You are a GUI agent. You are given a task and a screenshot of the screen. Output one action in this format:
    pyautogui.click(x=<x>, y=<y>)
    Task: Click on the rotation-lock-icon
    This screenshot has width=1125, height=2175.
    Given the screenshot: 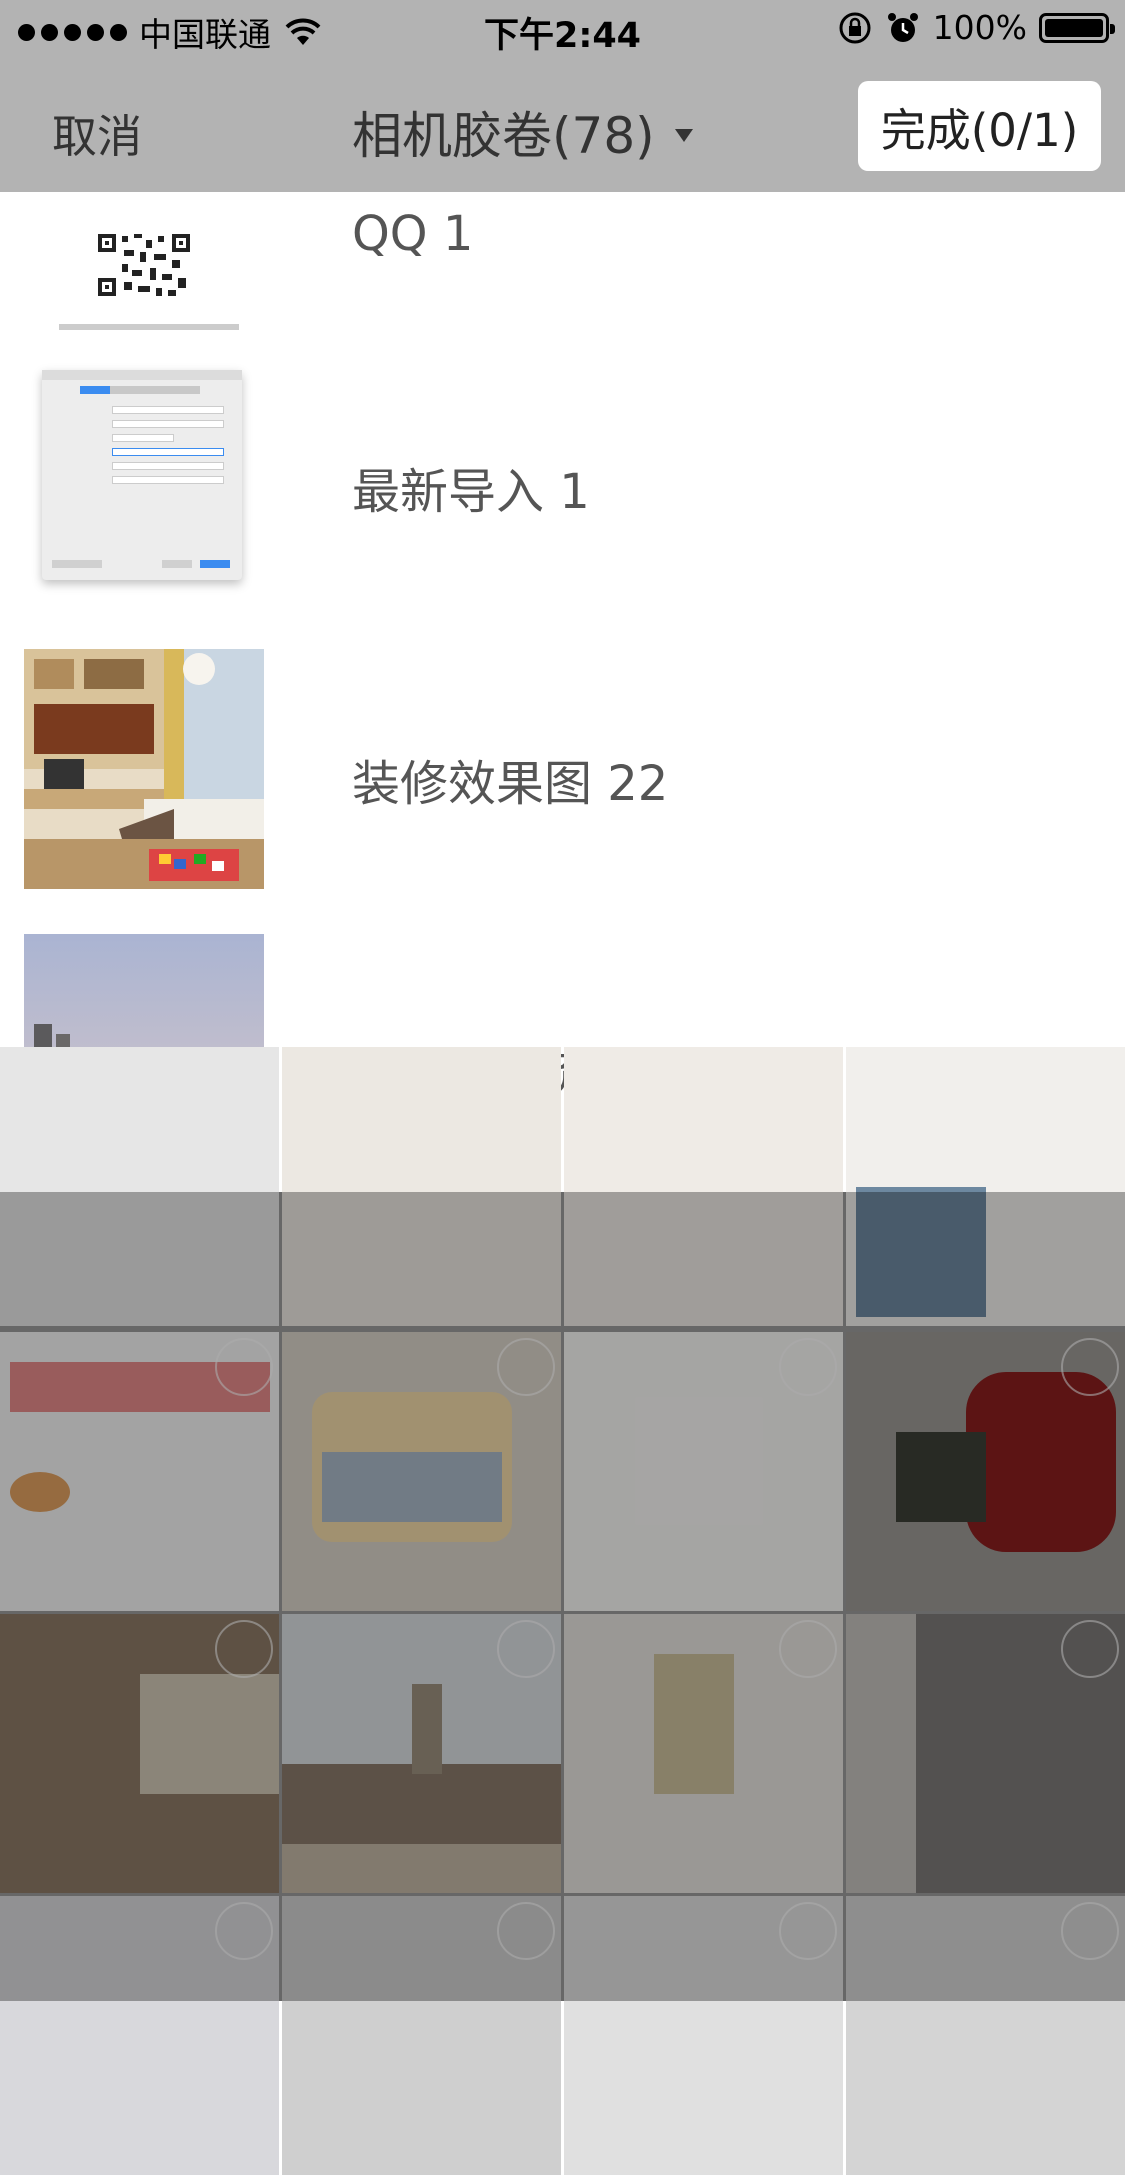 What is the action you would take?
    pyautogui.click(x=855, y=27)
    